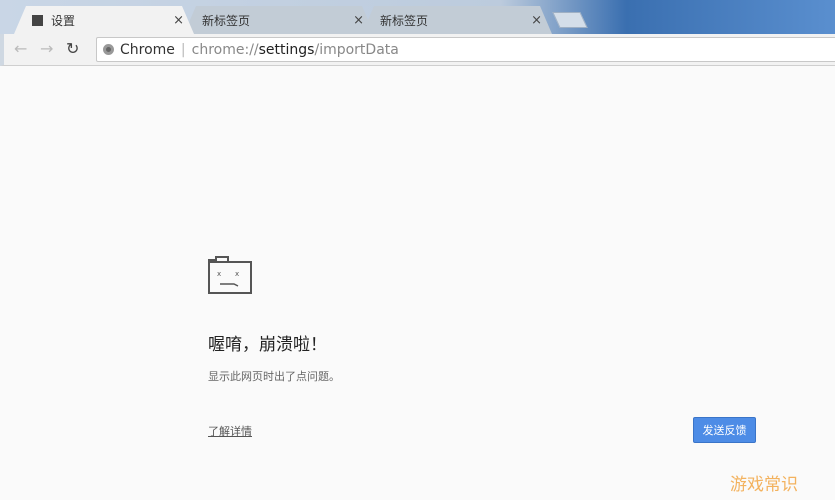 The height and width of the screenshot is (500, 835). I want to click on tab-new-tab-2: 新标签页 ×, so click(457, 20).